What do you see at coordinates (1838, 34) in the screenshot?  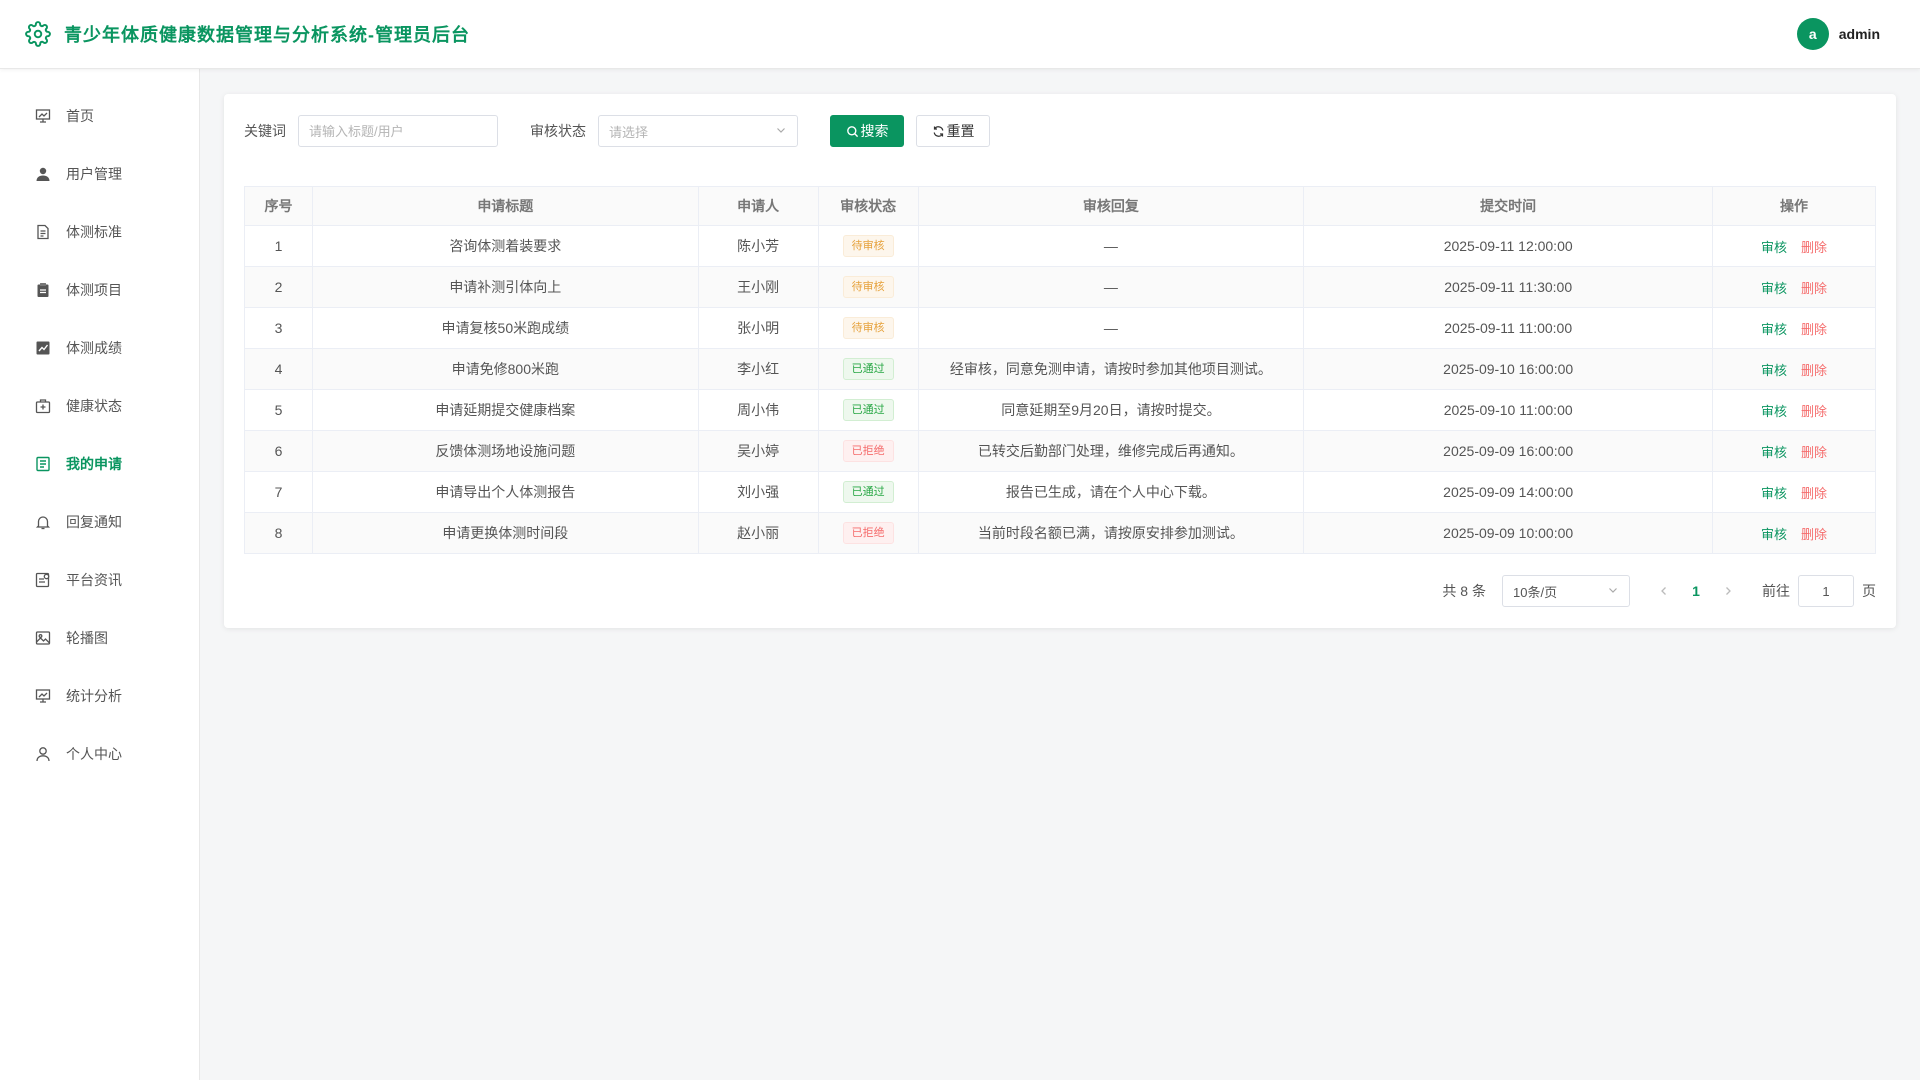 I see `user-menu: a admin` at bounding box center [1838, 34].